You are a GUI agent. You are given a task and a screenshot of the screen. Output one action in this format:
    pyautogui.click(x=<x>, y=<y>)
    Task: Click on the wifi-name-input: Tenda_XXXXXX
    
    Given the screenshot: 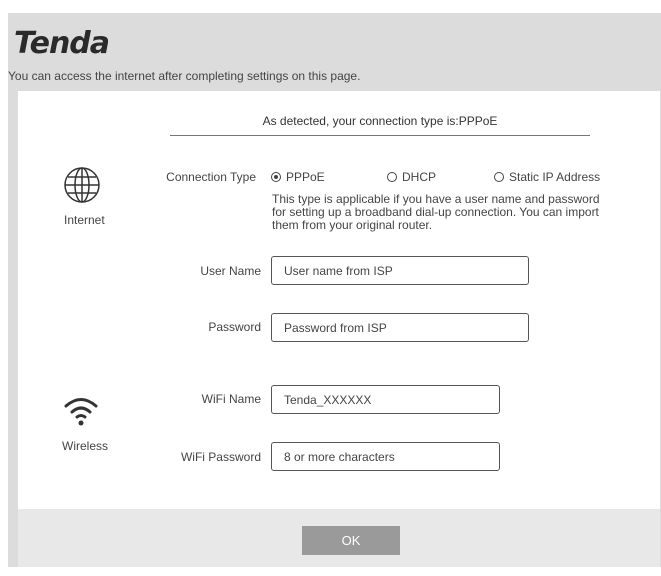 What is the action you would take?
    pyautogui.click(x=385, y=399)
    